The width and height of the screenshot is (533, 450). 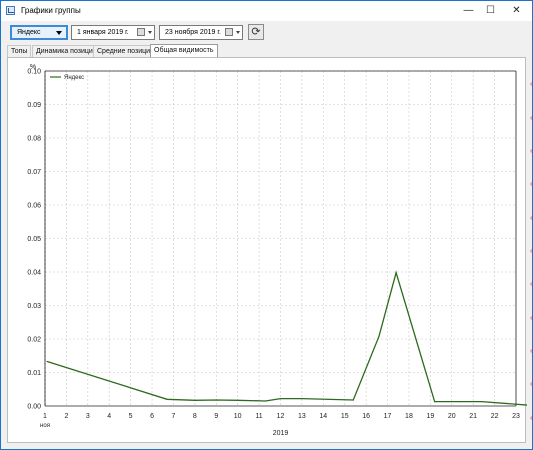 I want to click on x-tick-label: 11, so click(x=258, y=416).